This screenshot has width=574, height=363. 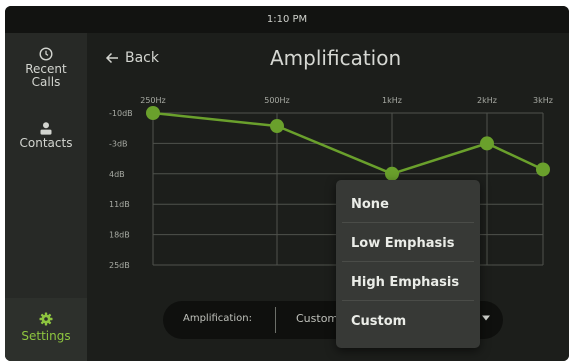 I want to click on x-tick-label: 1kHz, so click(x=392, y=100).